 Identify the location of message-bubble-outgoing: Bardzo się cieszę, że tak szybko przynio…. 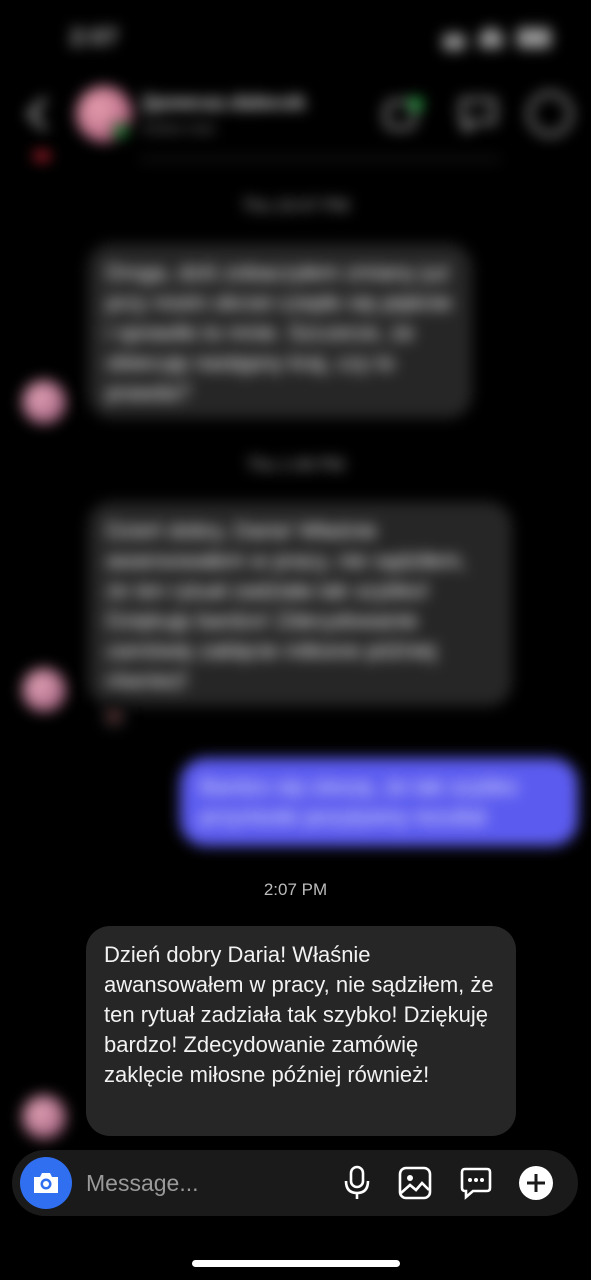
(379, 802).